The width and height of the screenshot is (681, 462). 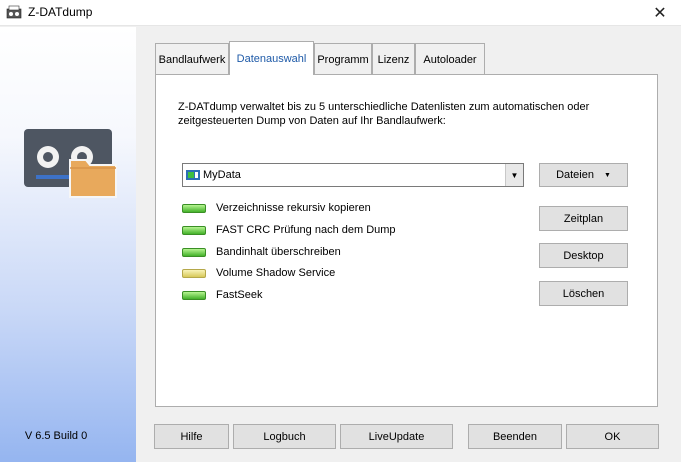 I want to click on option-fast-crc: FAST CRC Prüfung nach dem Dump, so click(x=289, y=230).